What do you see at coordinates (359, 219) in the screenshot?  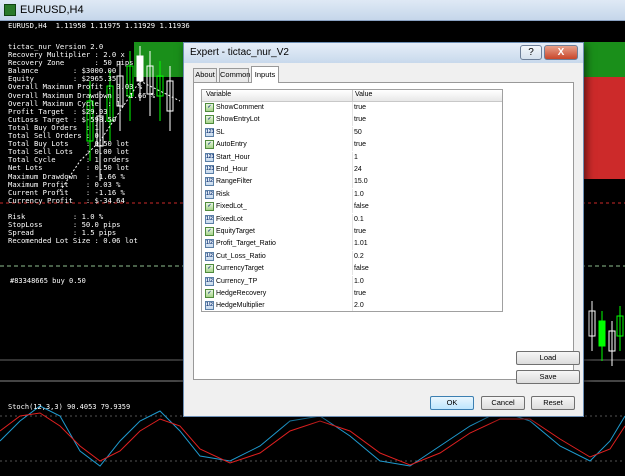 I see `variable-value: 0.1` at bounding box center [359, 219].